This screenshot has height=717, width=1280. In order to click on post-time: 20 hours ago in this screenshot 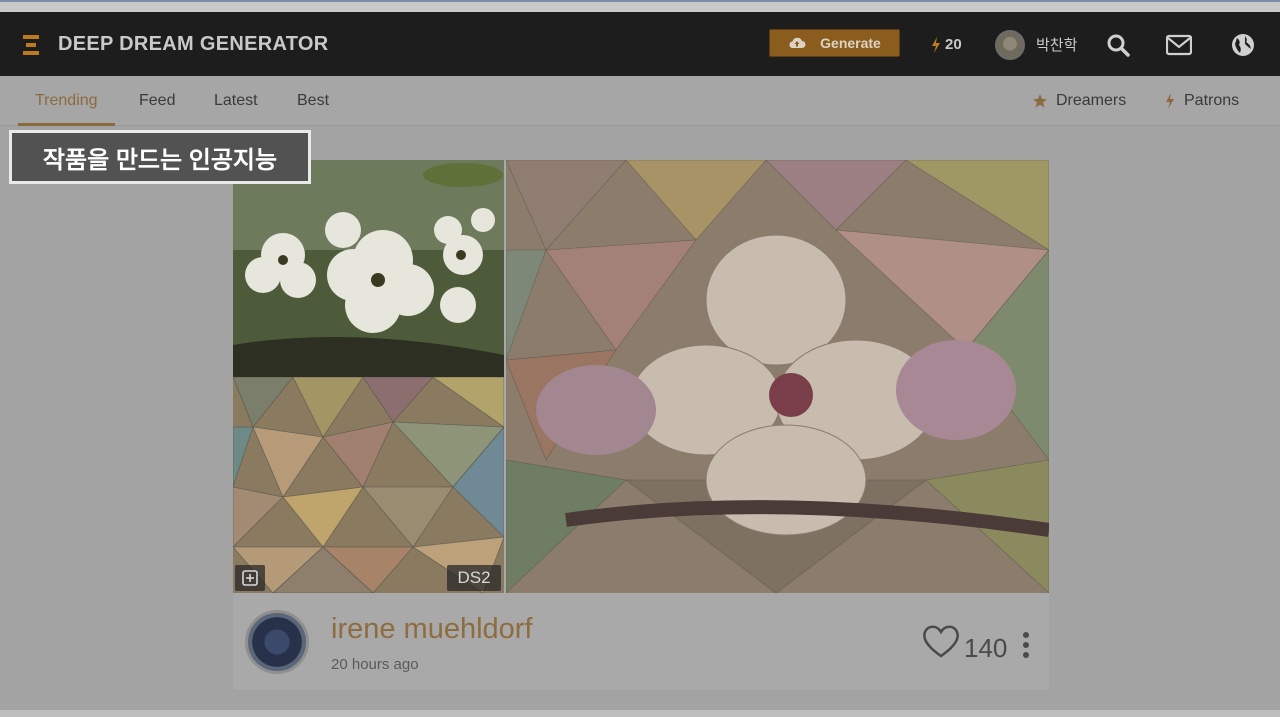, I will do `click(375, 664)`.